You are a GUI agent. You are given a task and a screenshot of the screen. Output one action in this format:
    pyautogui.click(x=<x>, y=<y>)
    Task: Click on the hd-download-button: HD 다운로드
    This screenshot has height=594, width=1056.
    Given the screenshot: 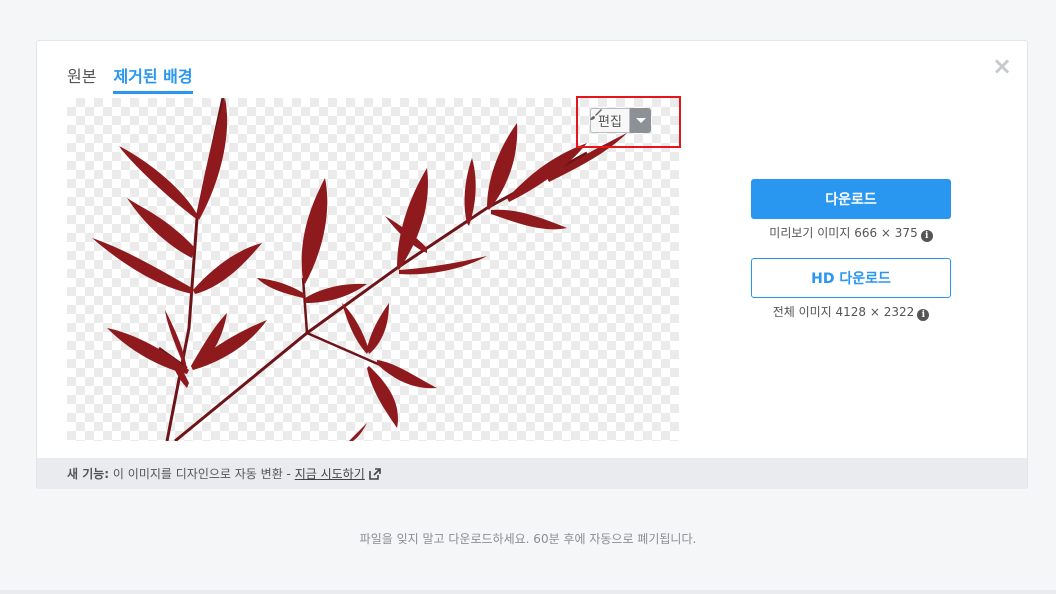 What is the action you would take?
    pyautogui.click(x=851, y=278)
    